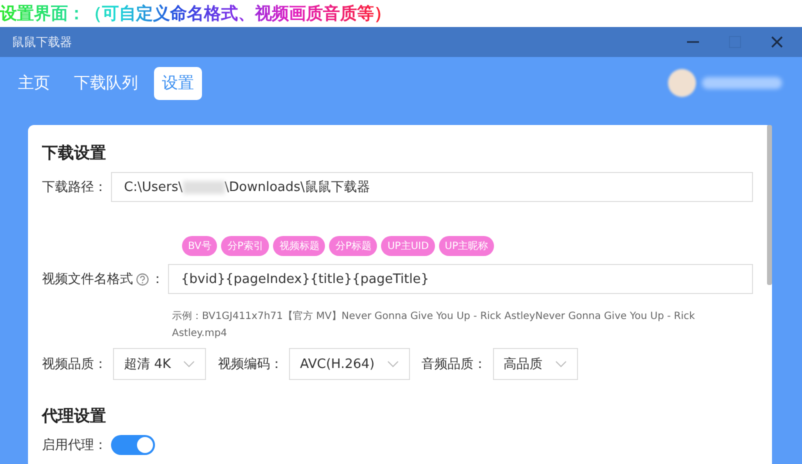 The image size is (802, 464). What do you see at coordinates (250, 364) in the screenshot?
I see `field-label: 视频编码：` at bounding box center [250, 364].